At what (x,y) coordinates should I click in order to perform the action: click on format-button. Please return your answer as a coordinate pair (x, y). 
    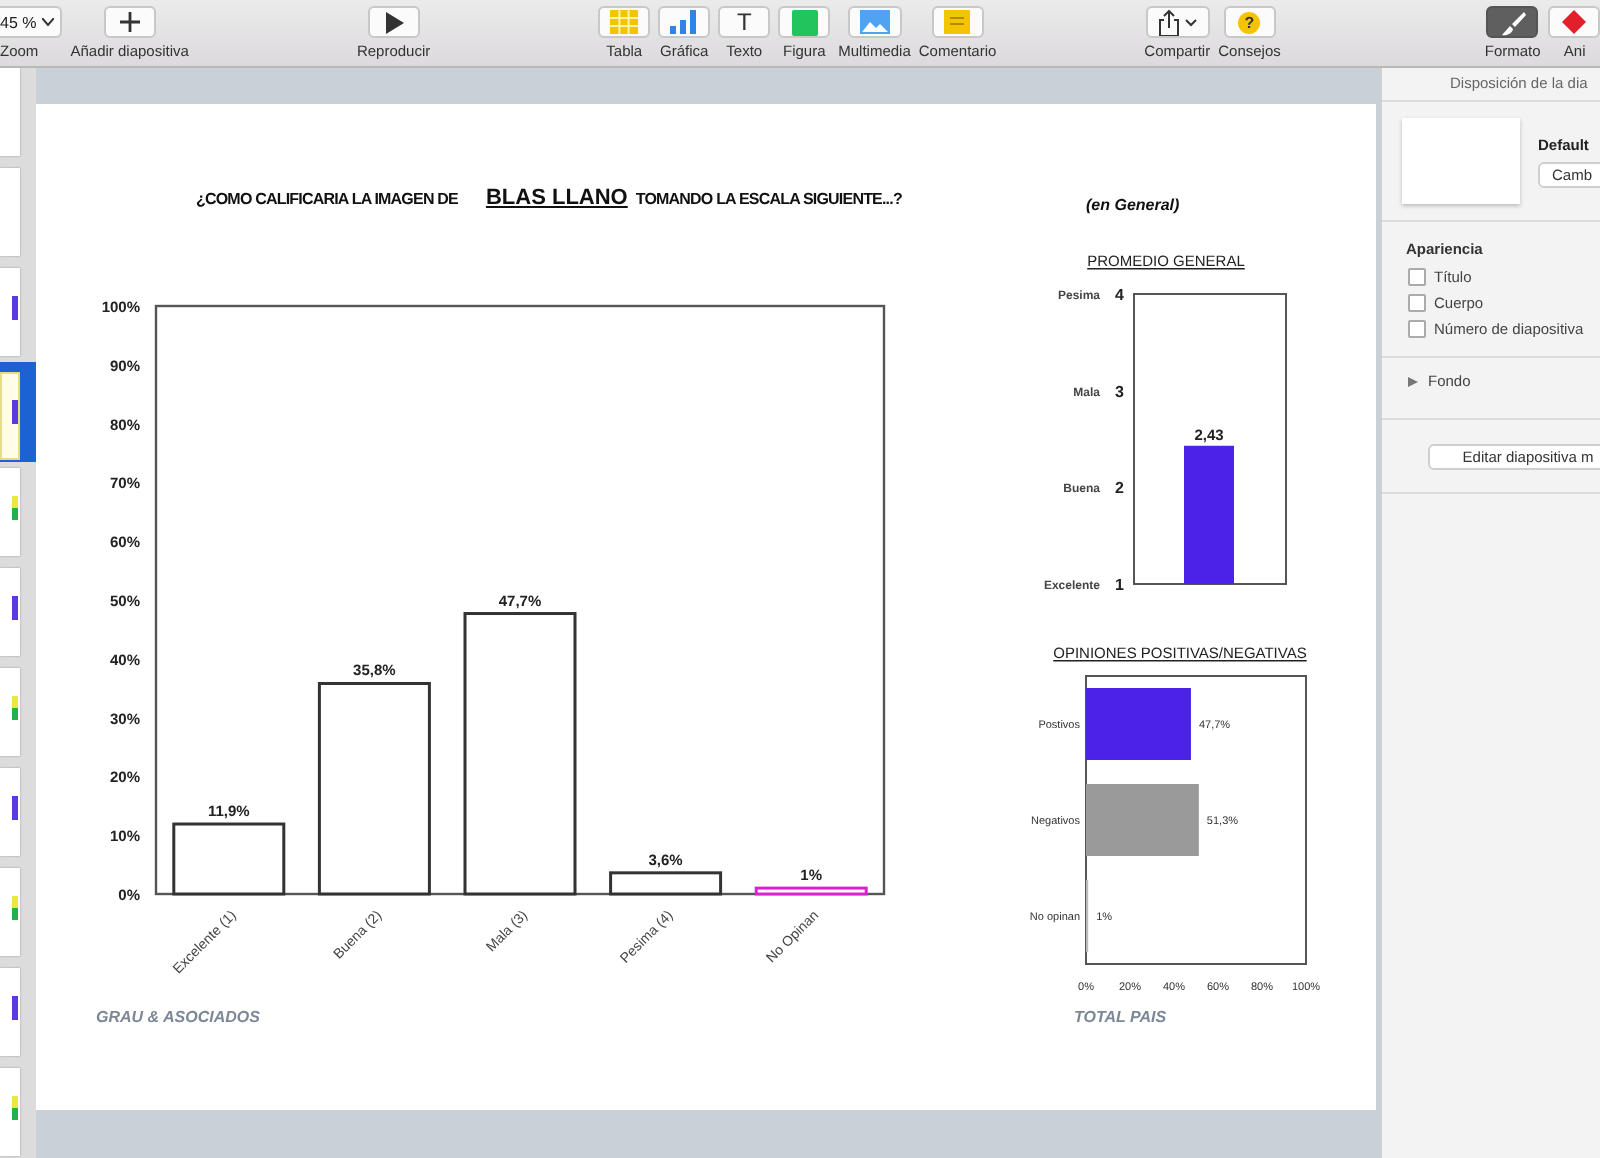
    Looking at the image, I should click on (1512, 22).